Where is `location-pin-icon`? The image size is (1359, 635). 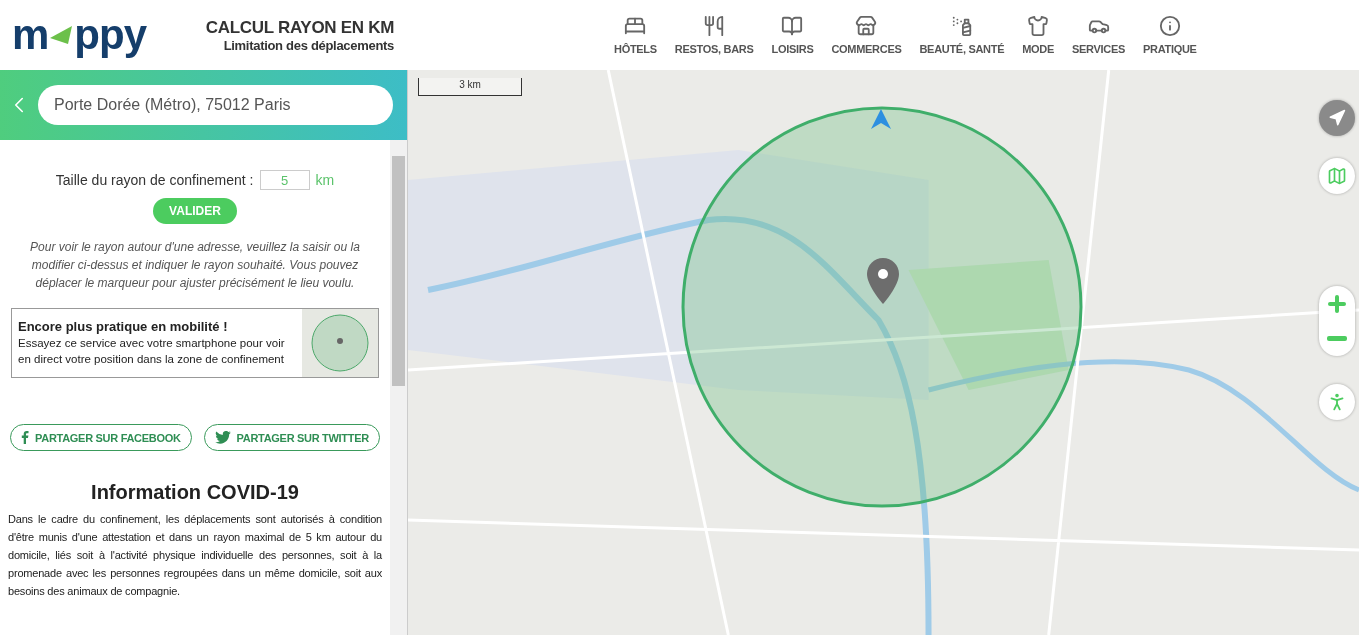 location-pin-icon is located at coordinates (883, 281).